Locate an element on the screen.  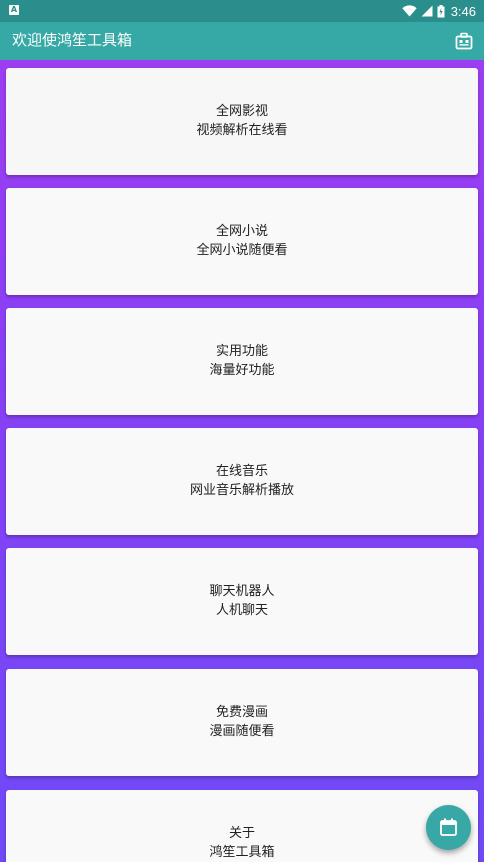
battery-icon is located at coordinates (441, 10).